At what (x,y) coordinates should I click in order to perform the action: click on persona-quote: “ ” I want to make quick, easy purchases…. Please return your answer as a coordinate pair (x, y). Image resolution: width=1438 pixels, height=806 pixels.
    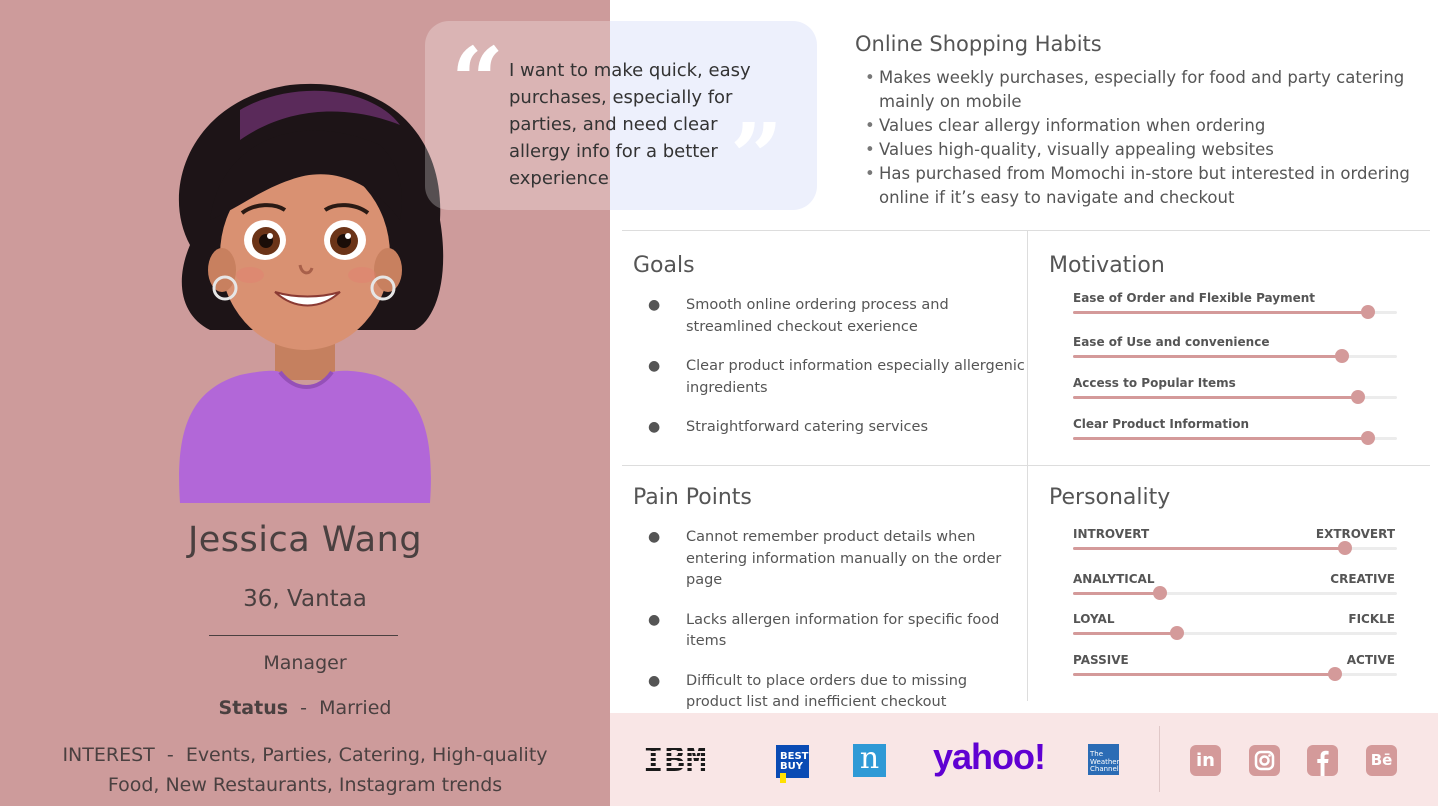
    Looking at the image, I should click on (621, 115).